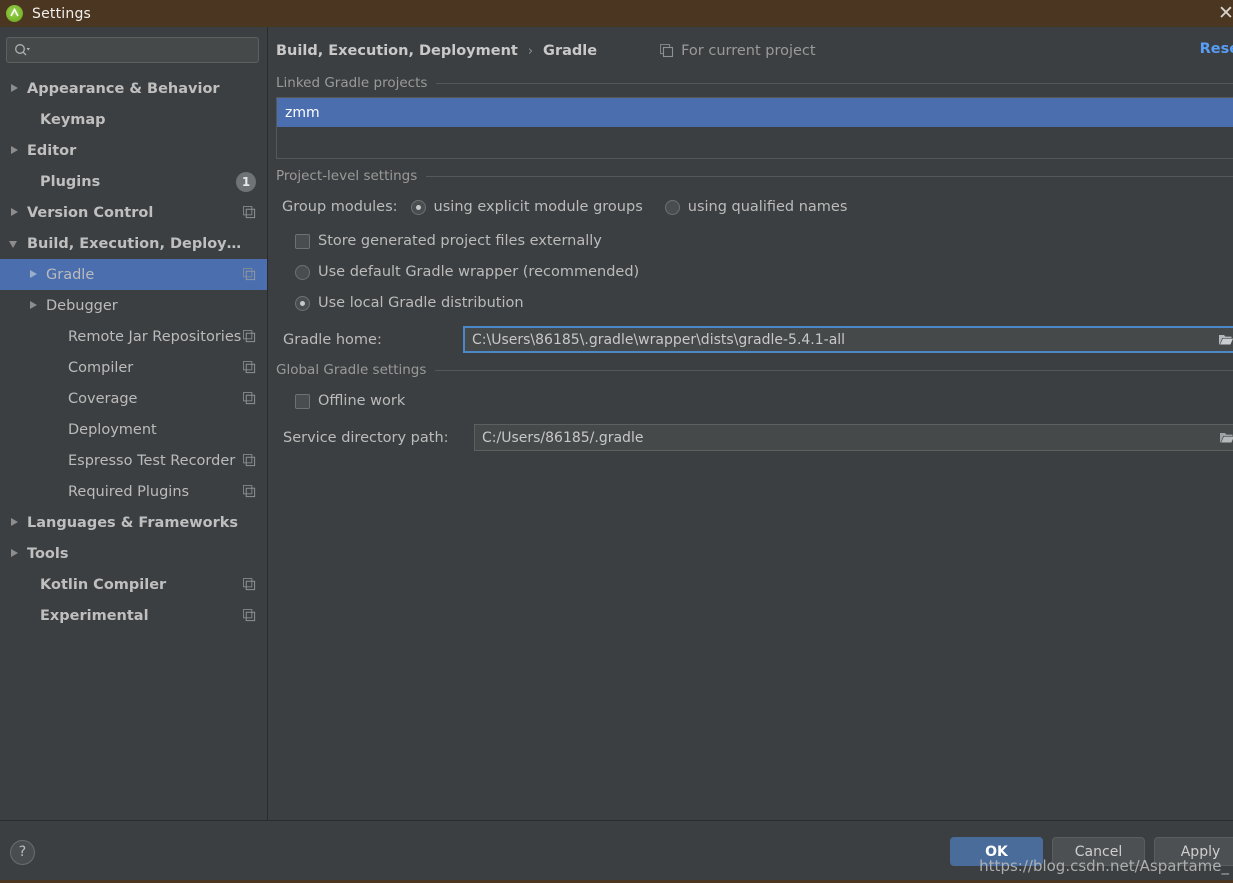 The width and height of the screenshot is (1233, 883). I want to click on ok-button: OK, so click(996, 851).